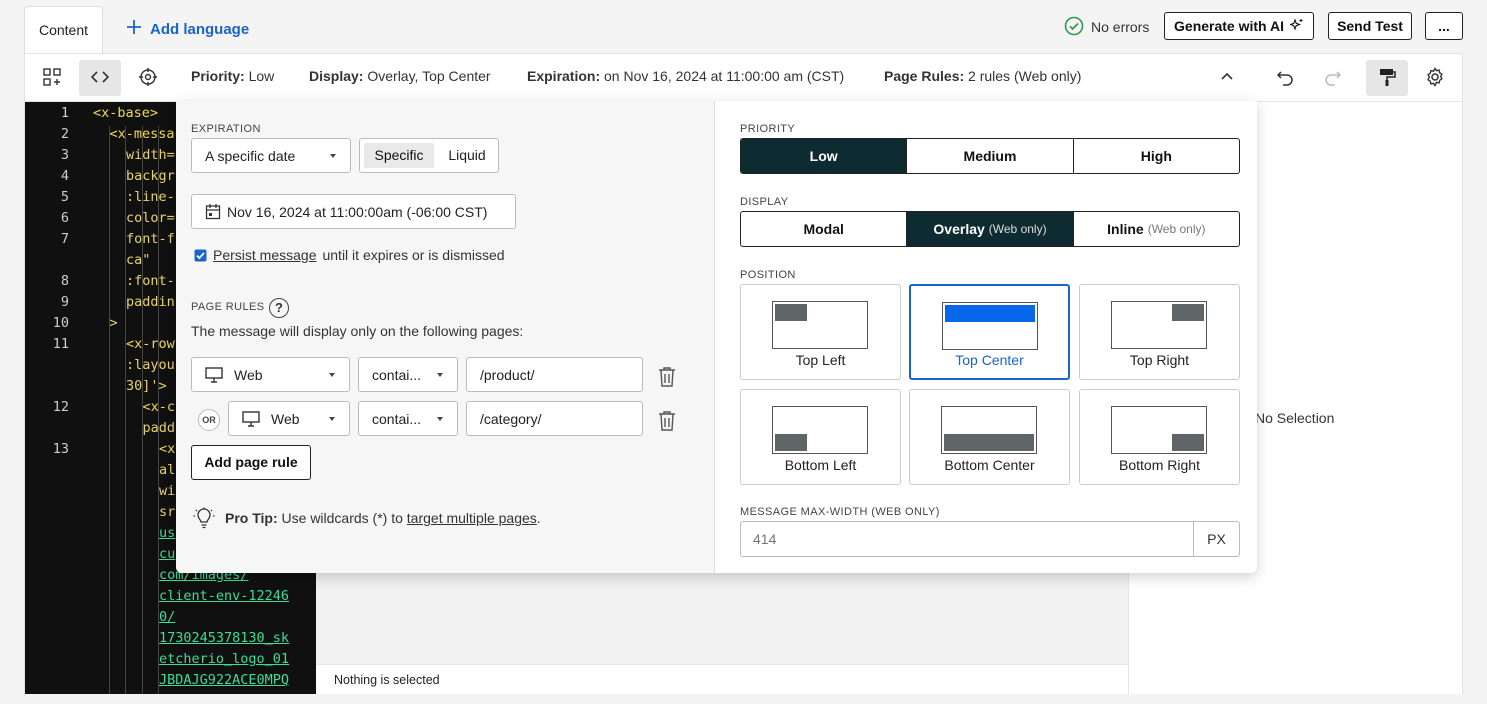 This screenshot has width=1487, height=704. What do you see at coordinates (150, 218) in the screenshot?
I see `code-line: color=` at bounding box center [150, 218].